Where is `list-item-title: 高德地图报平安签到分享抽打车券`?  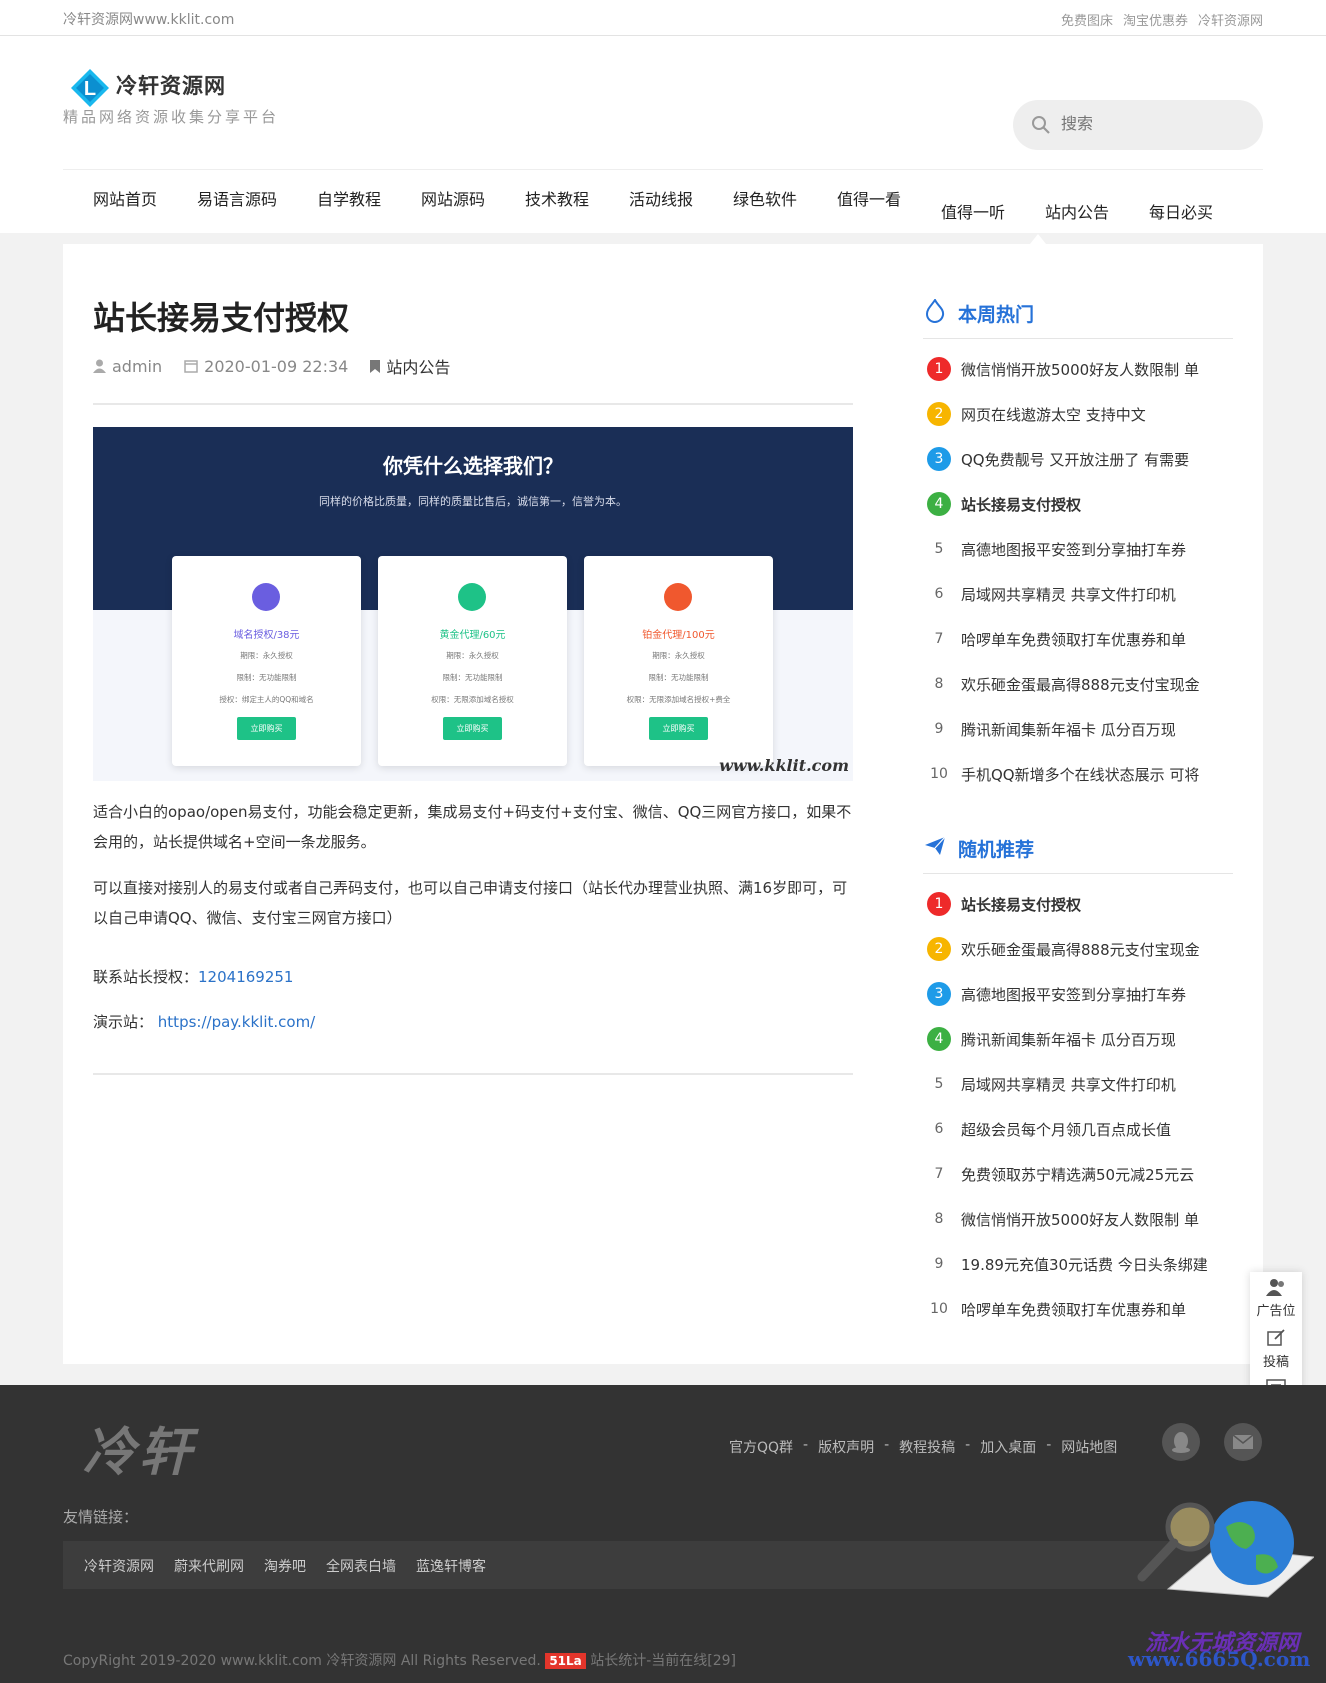
list-item-title: 高德地图报平安签到分享抽打车券 is located at coordinates (1074, 994).